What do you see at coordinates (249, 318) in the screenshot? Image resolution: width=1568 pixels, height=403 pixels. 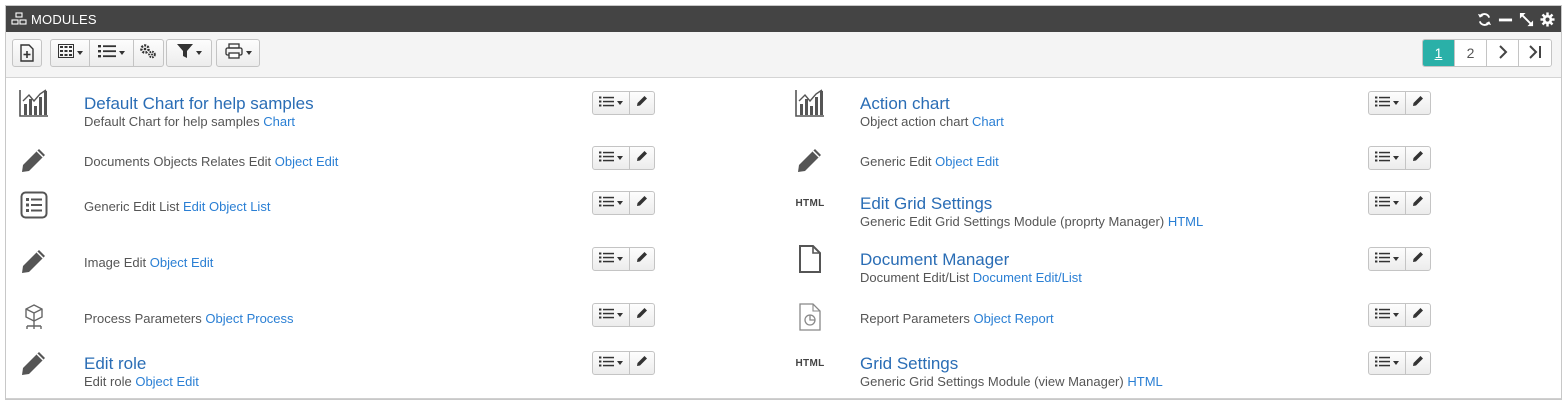 I see `module-type-link: Object Process` at bounding box center [249, 318].